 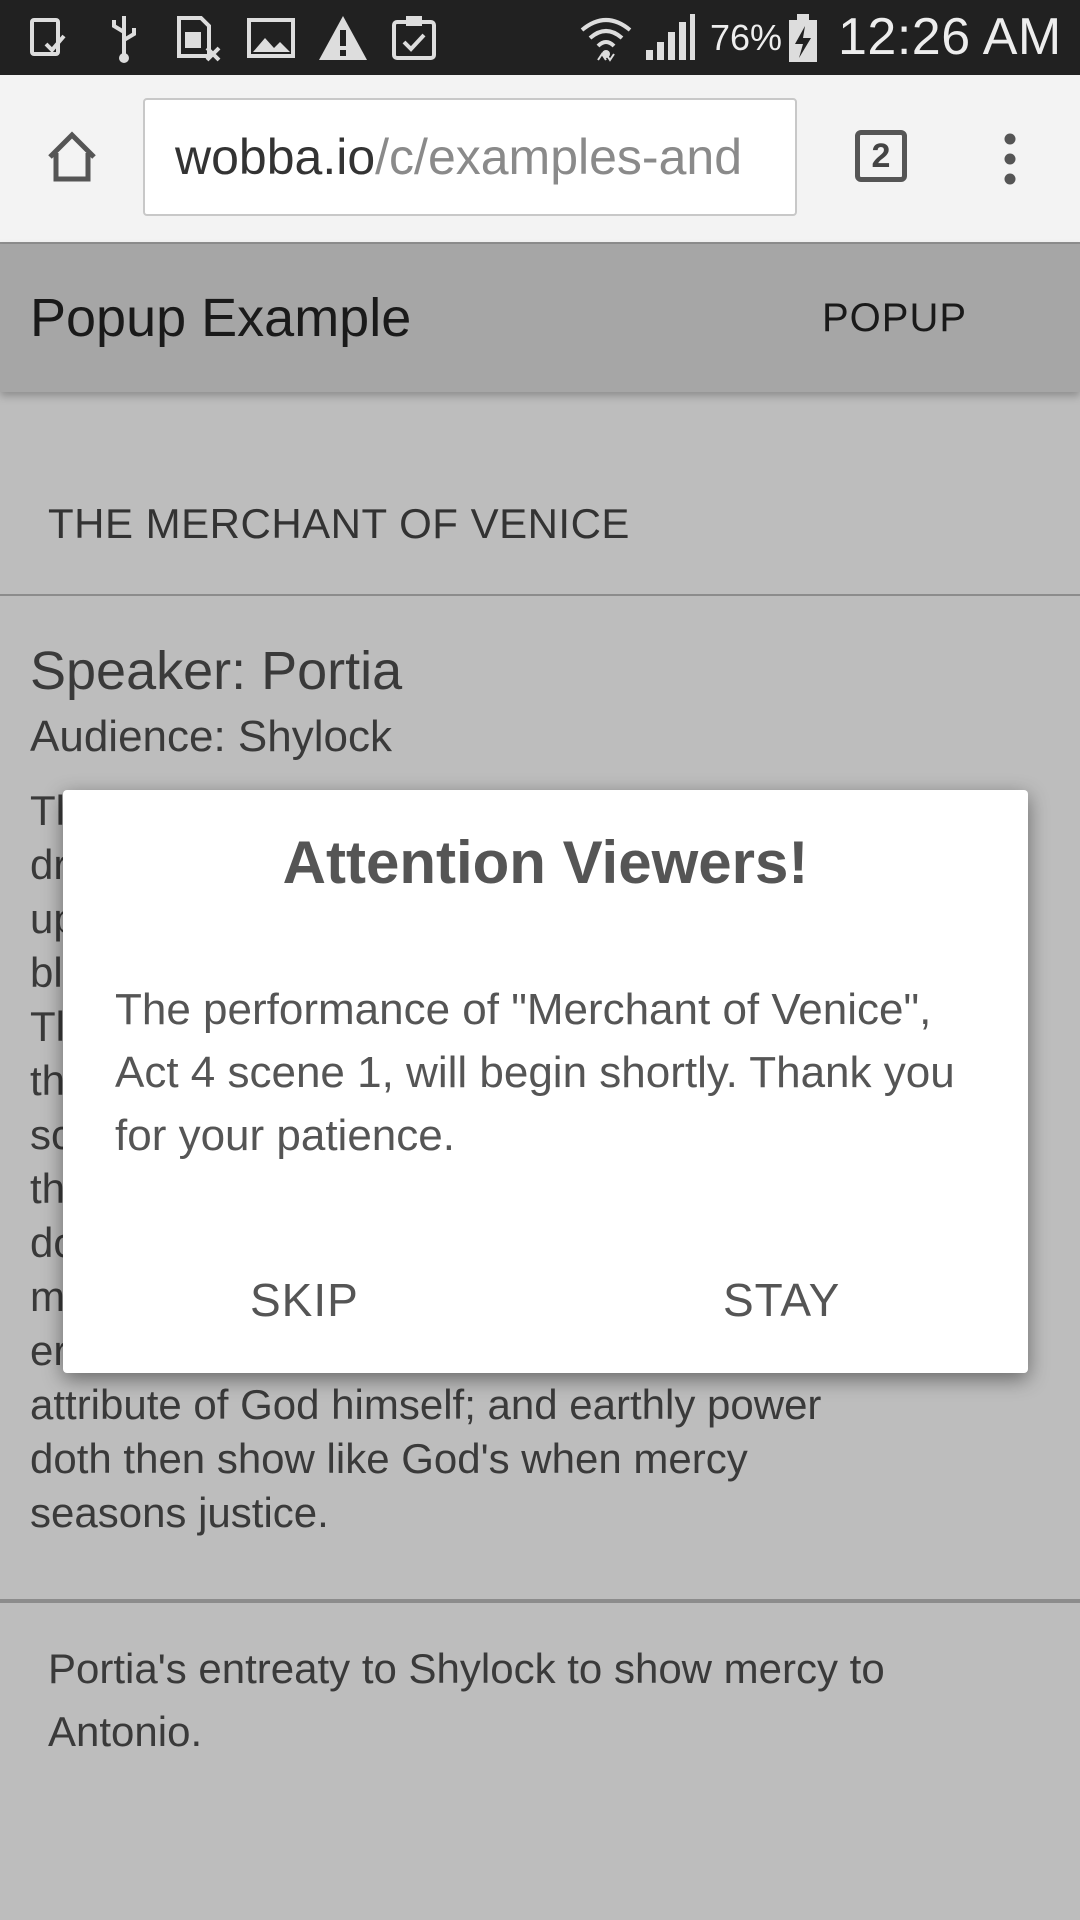 What do you see at coordinates (339, 523) in the screenshot?
I see `play-title: THE MERCHANT OF VENICE` at bounding box center [339, 523].